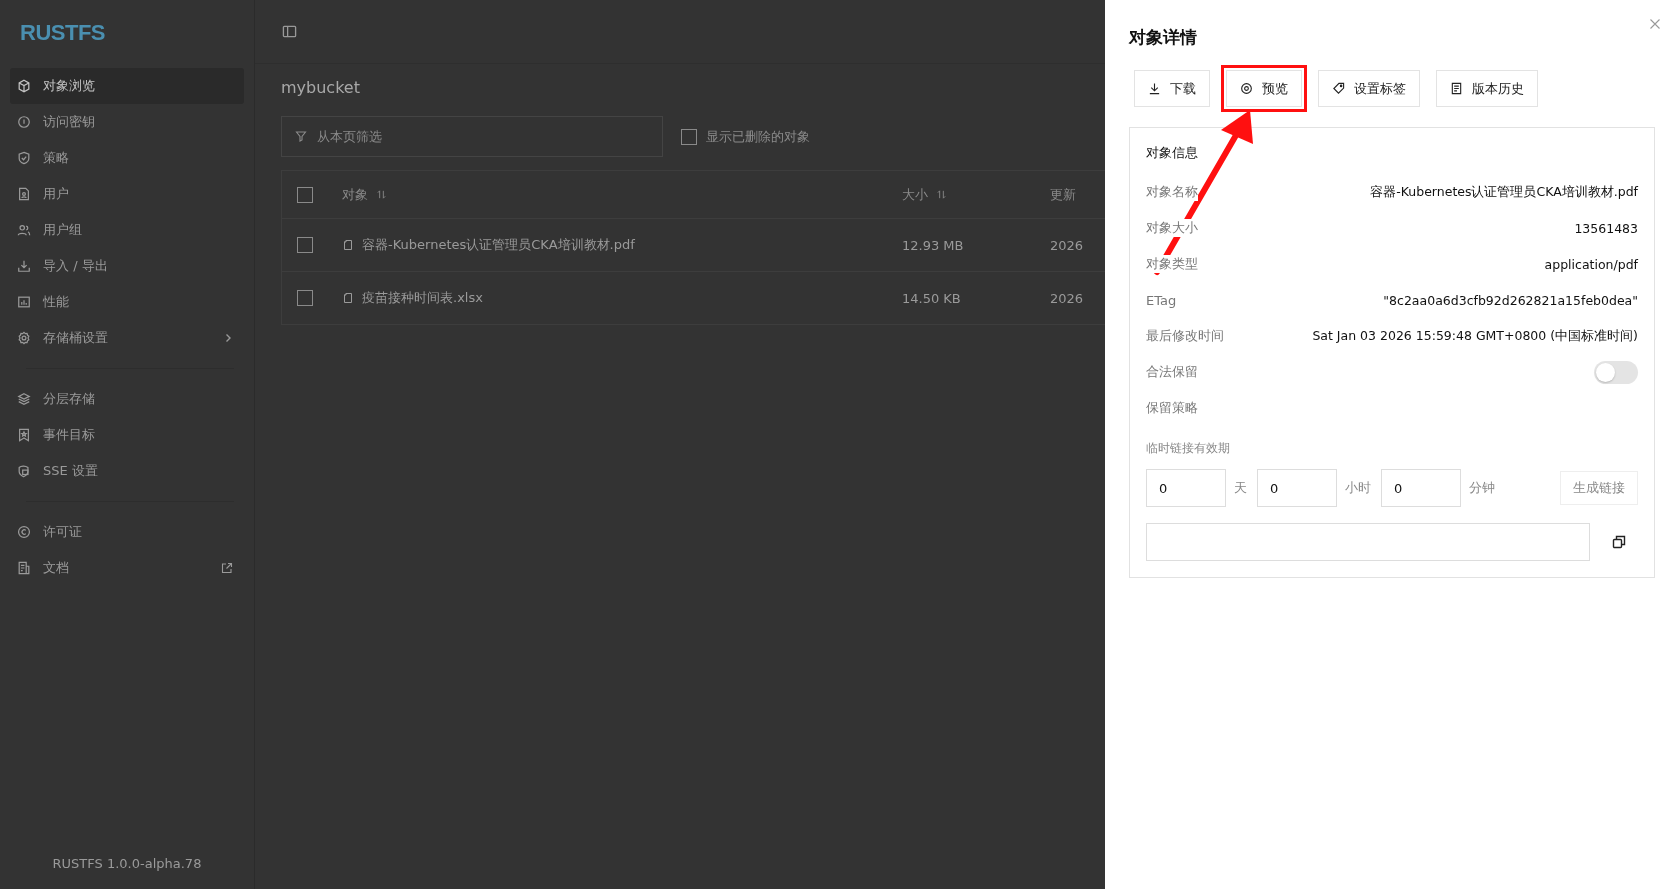 The width and height of the screenshot is (1680, 889). What do you see at coordinates (127, 568) in the screenshot?
I see `sidebar-item: 文档` at bounding box center [127, 568].